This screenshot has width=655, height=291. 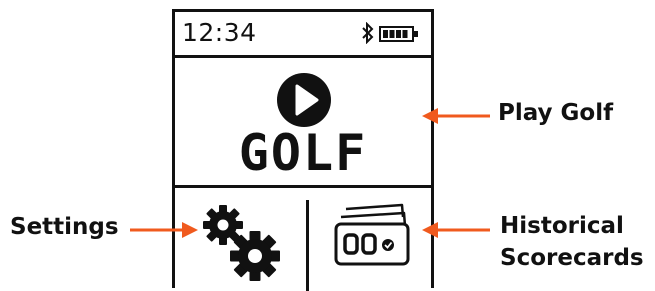 I want to click on arrow-settings-icon, so click(x=164, y=230).